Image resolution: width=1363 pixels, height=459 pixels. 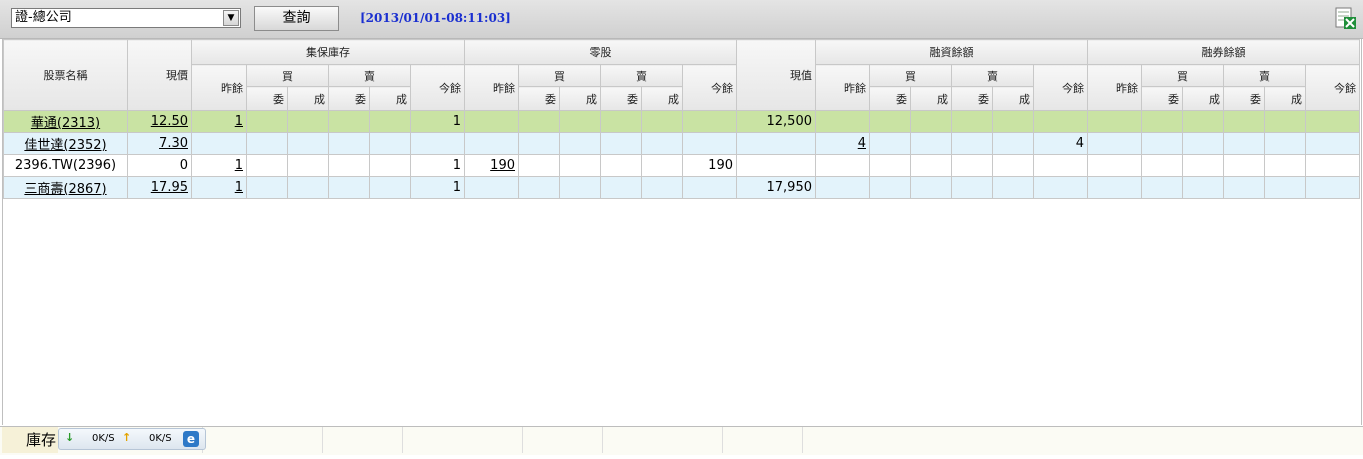 What do you see at coordinates (435, 18) in the screenshot?
I see `timestamp: [2013/01/01-08:11:03]` at bounding box center [435, 18].